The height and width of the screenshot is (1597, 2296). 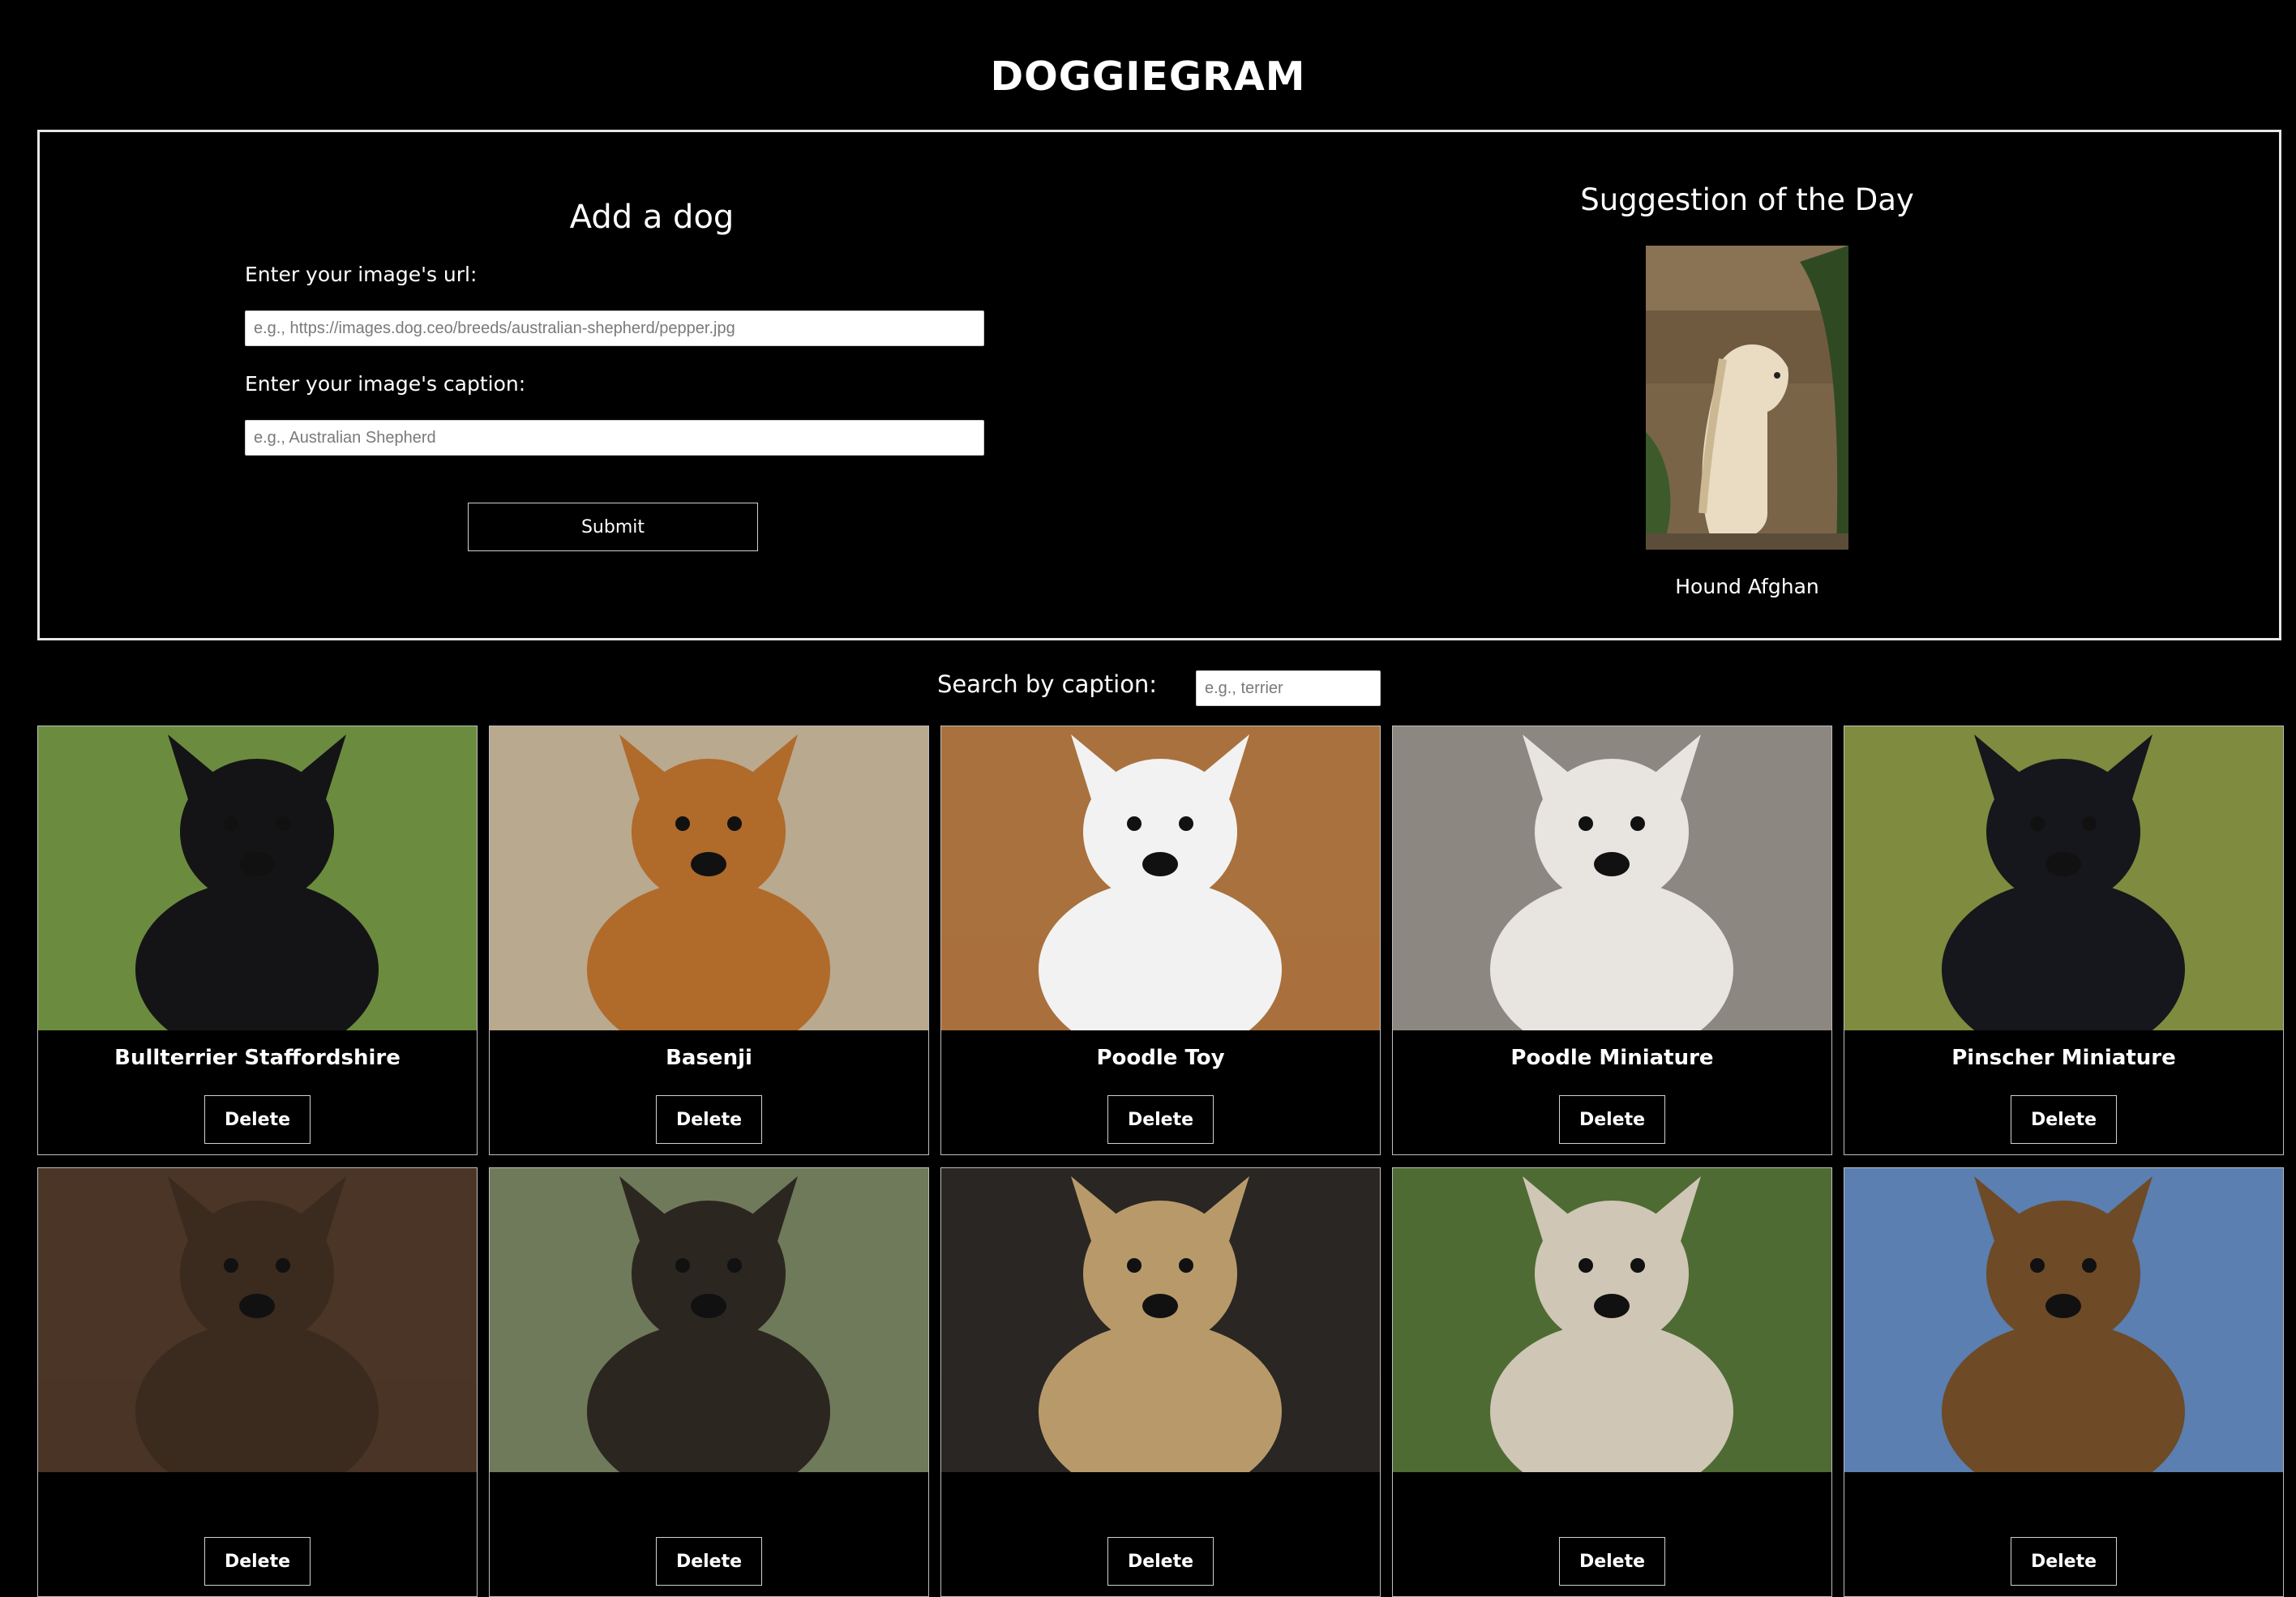 I want to click on caption-label: Enter your image's caption:, so click(x=386, y=384).